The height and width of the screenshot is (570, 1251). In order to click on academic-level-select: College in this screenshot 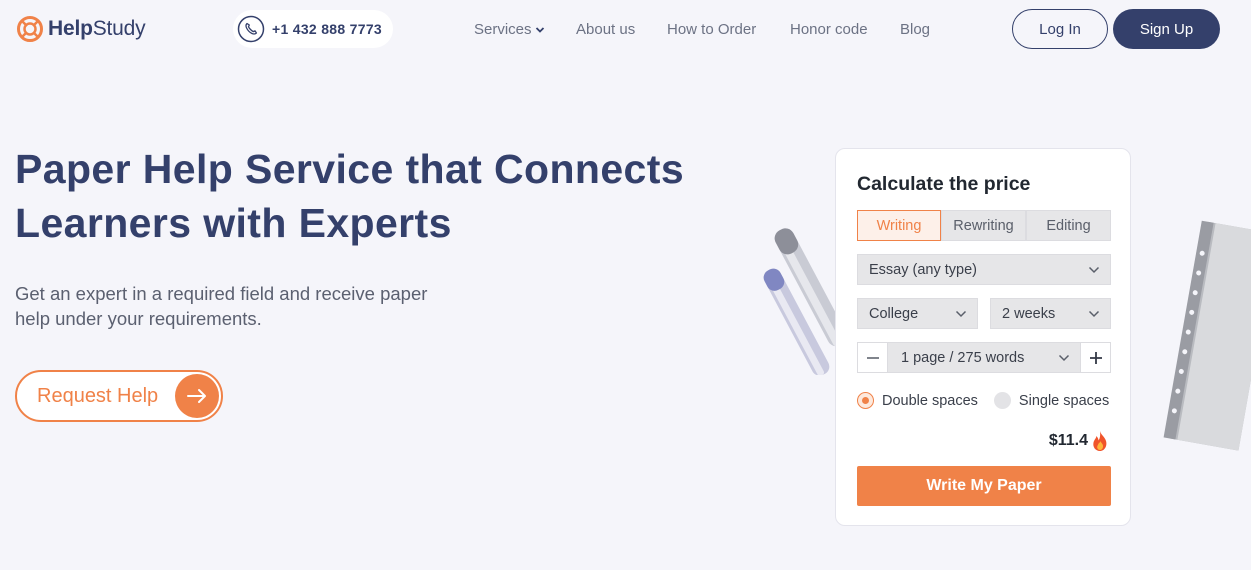, I will do `click(917, 313)`.